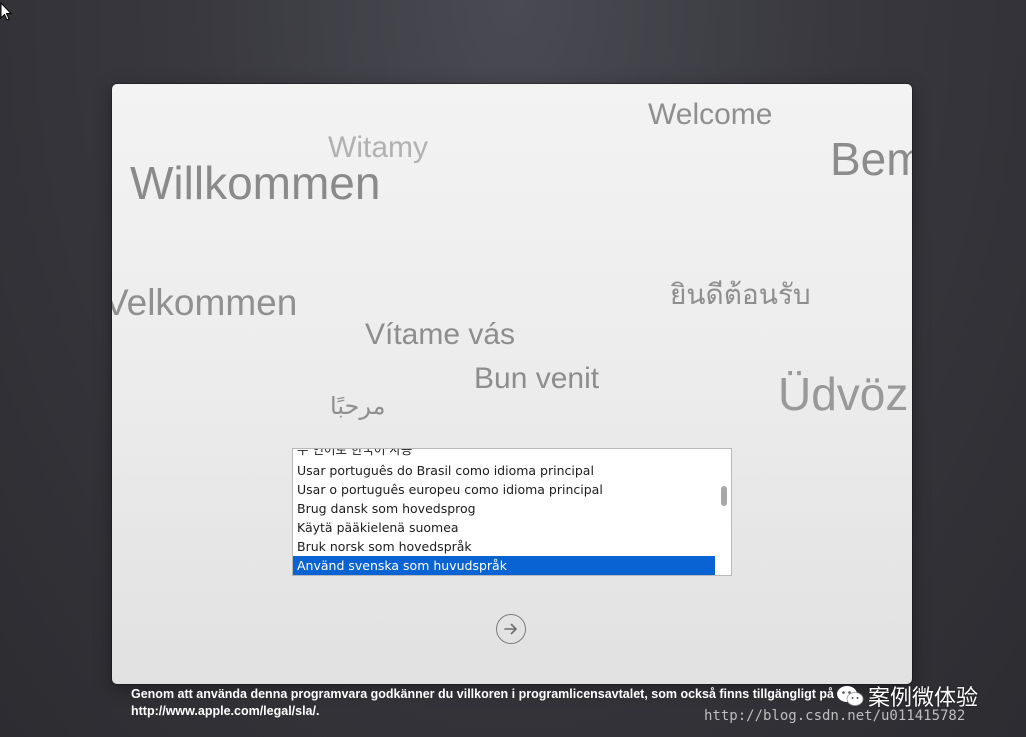 The height and width of the screenshot is (737, 1026). What do you see at coordinates (6, 11) in the screenshot?
I see `mouse-pointer-icon` at bounding box center [6, 11].